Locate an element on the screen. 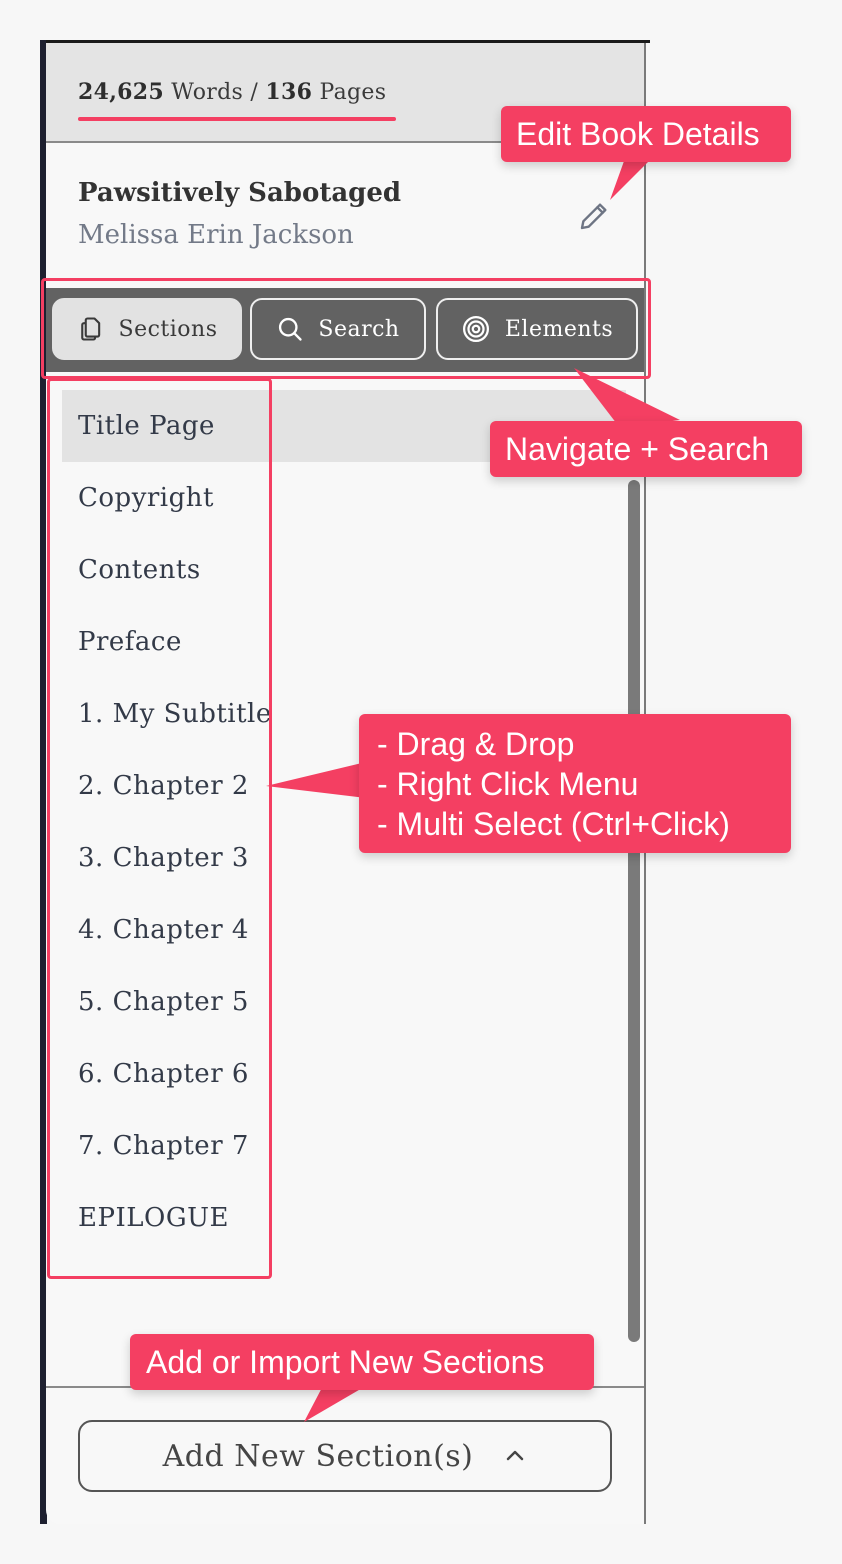 This screenshot has width=842, height=1564. add-import-callout-text: Add or Import New Sections is located at coordinates (345, 1362).